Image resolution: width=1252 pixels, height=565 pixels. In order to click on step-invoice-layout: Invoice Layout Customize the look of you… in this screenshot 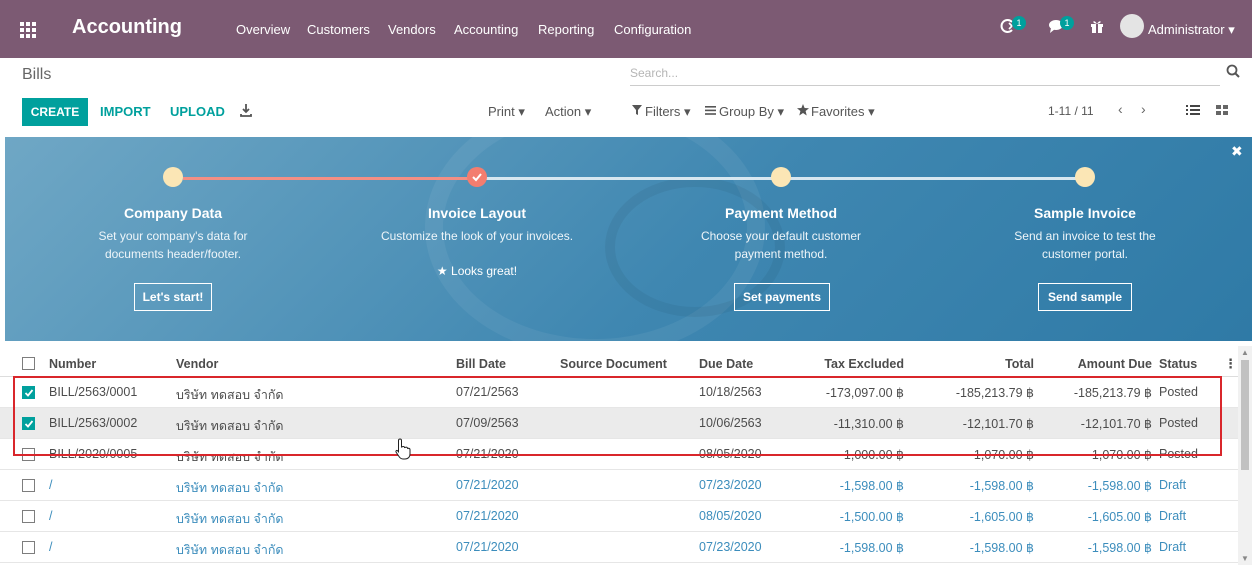, I will do `click(477, 225)`.